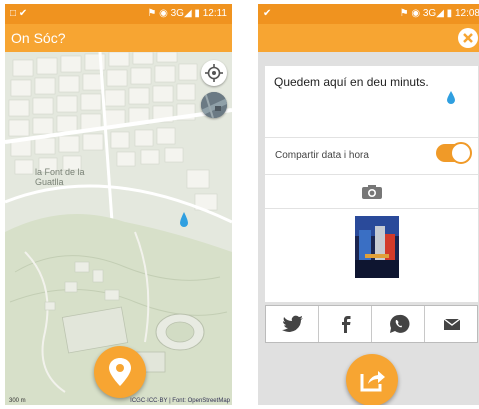 This screenshot has width=479, height=409. I want to click on map-scale: 300 m, so click(17, 401).